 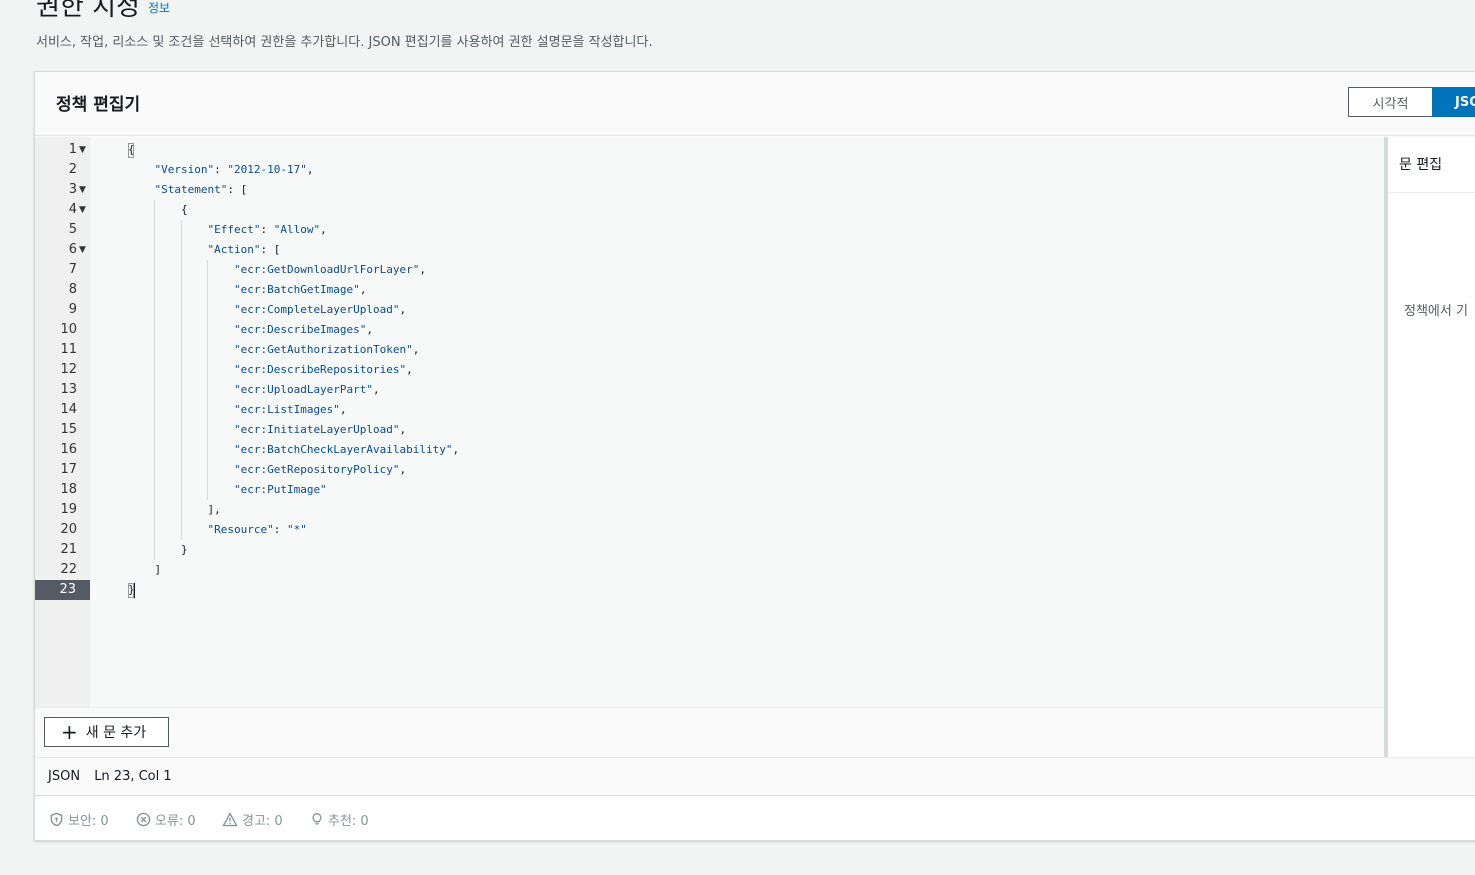 What do you see at coordinates (68, 509) in the screenshot?
I see `line-number: 19` at bounding box center [68, 509].